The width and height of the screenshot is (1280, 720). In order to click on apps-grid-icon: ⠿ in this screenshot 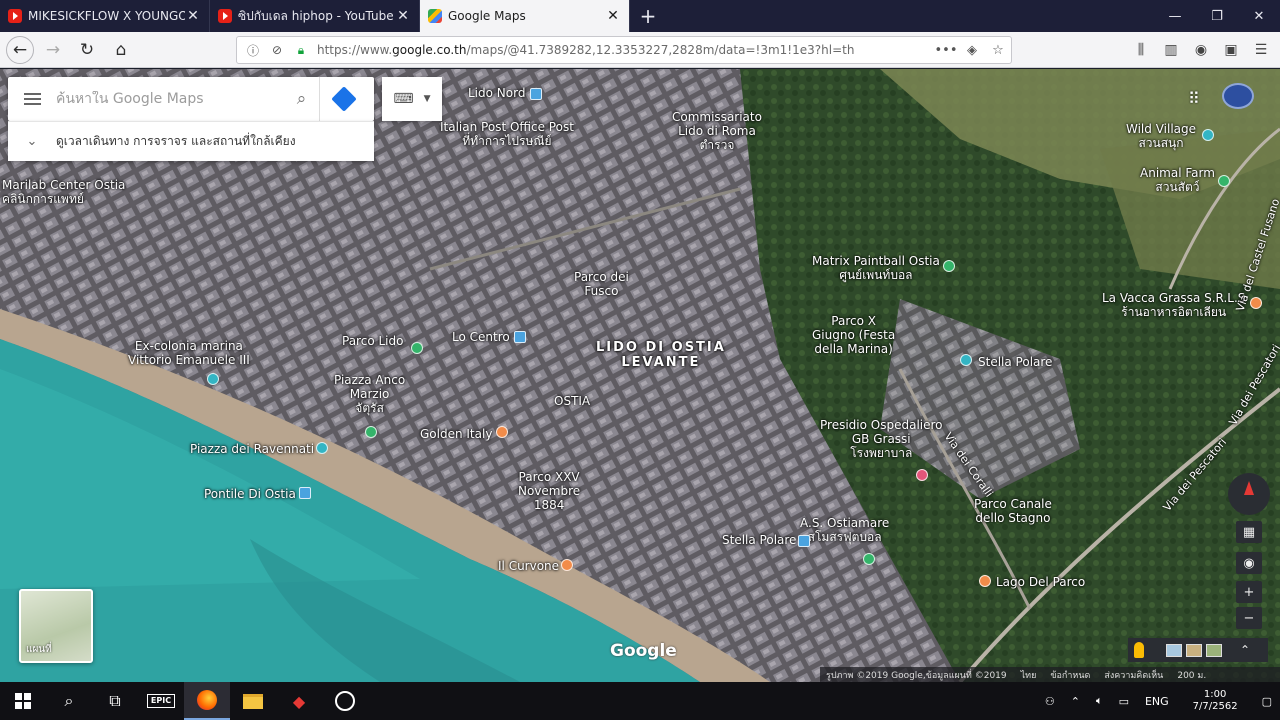, I will do `click(1196, 98)`.